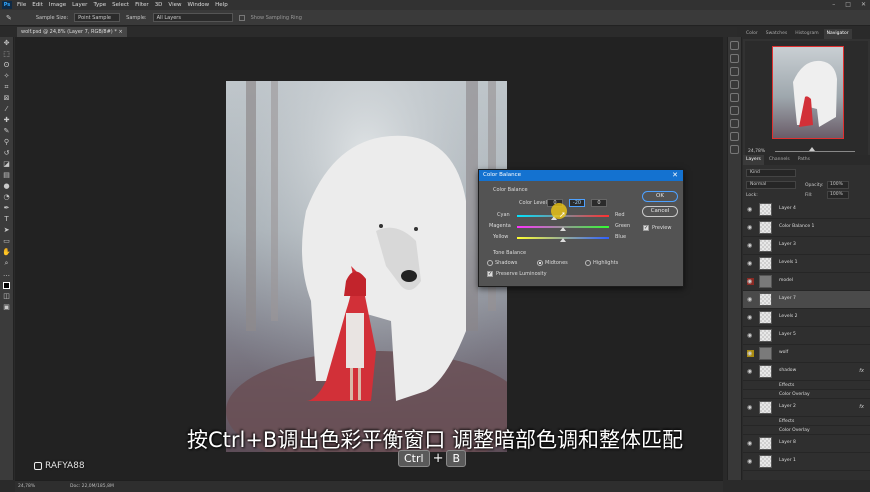  What do you see at coordinates (7, 43) in the screenshot?
I see `move-tool-icon: ✥` at bounding box center [7, 43].